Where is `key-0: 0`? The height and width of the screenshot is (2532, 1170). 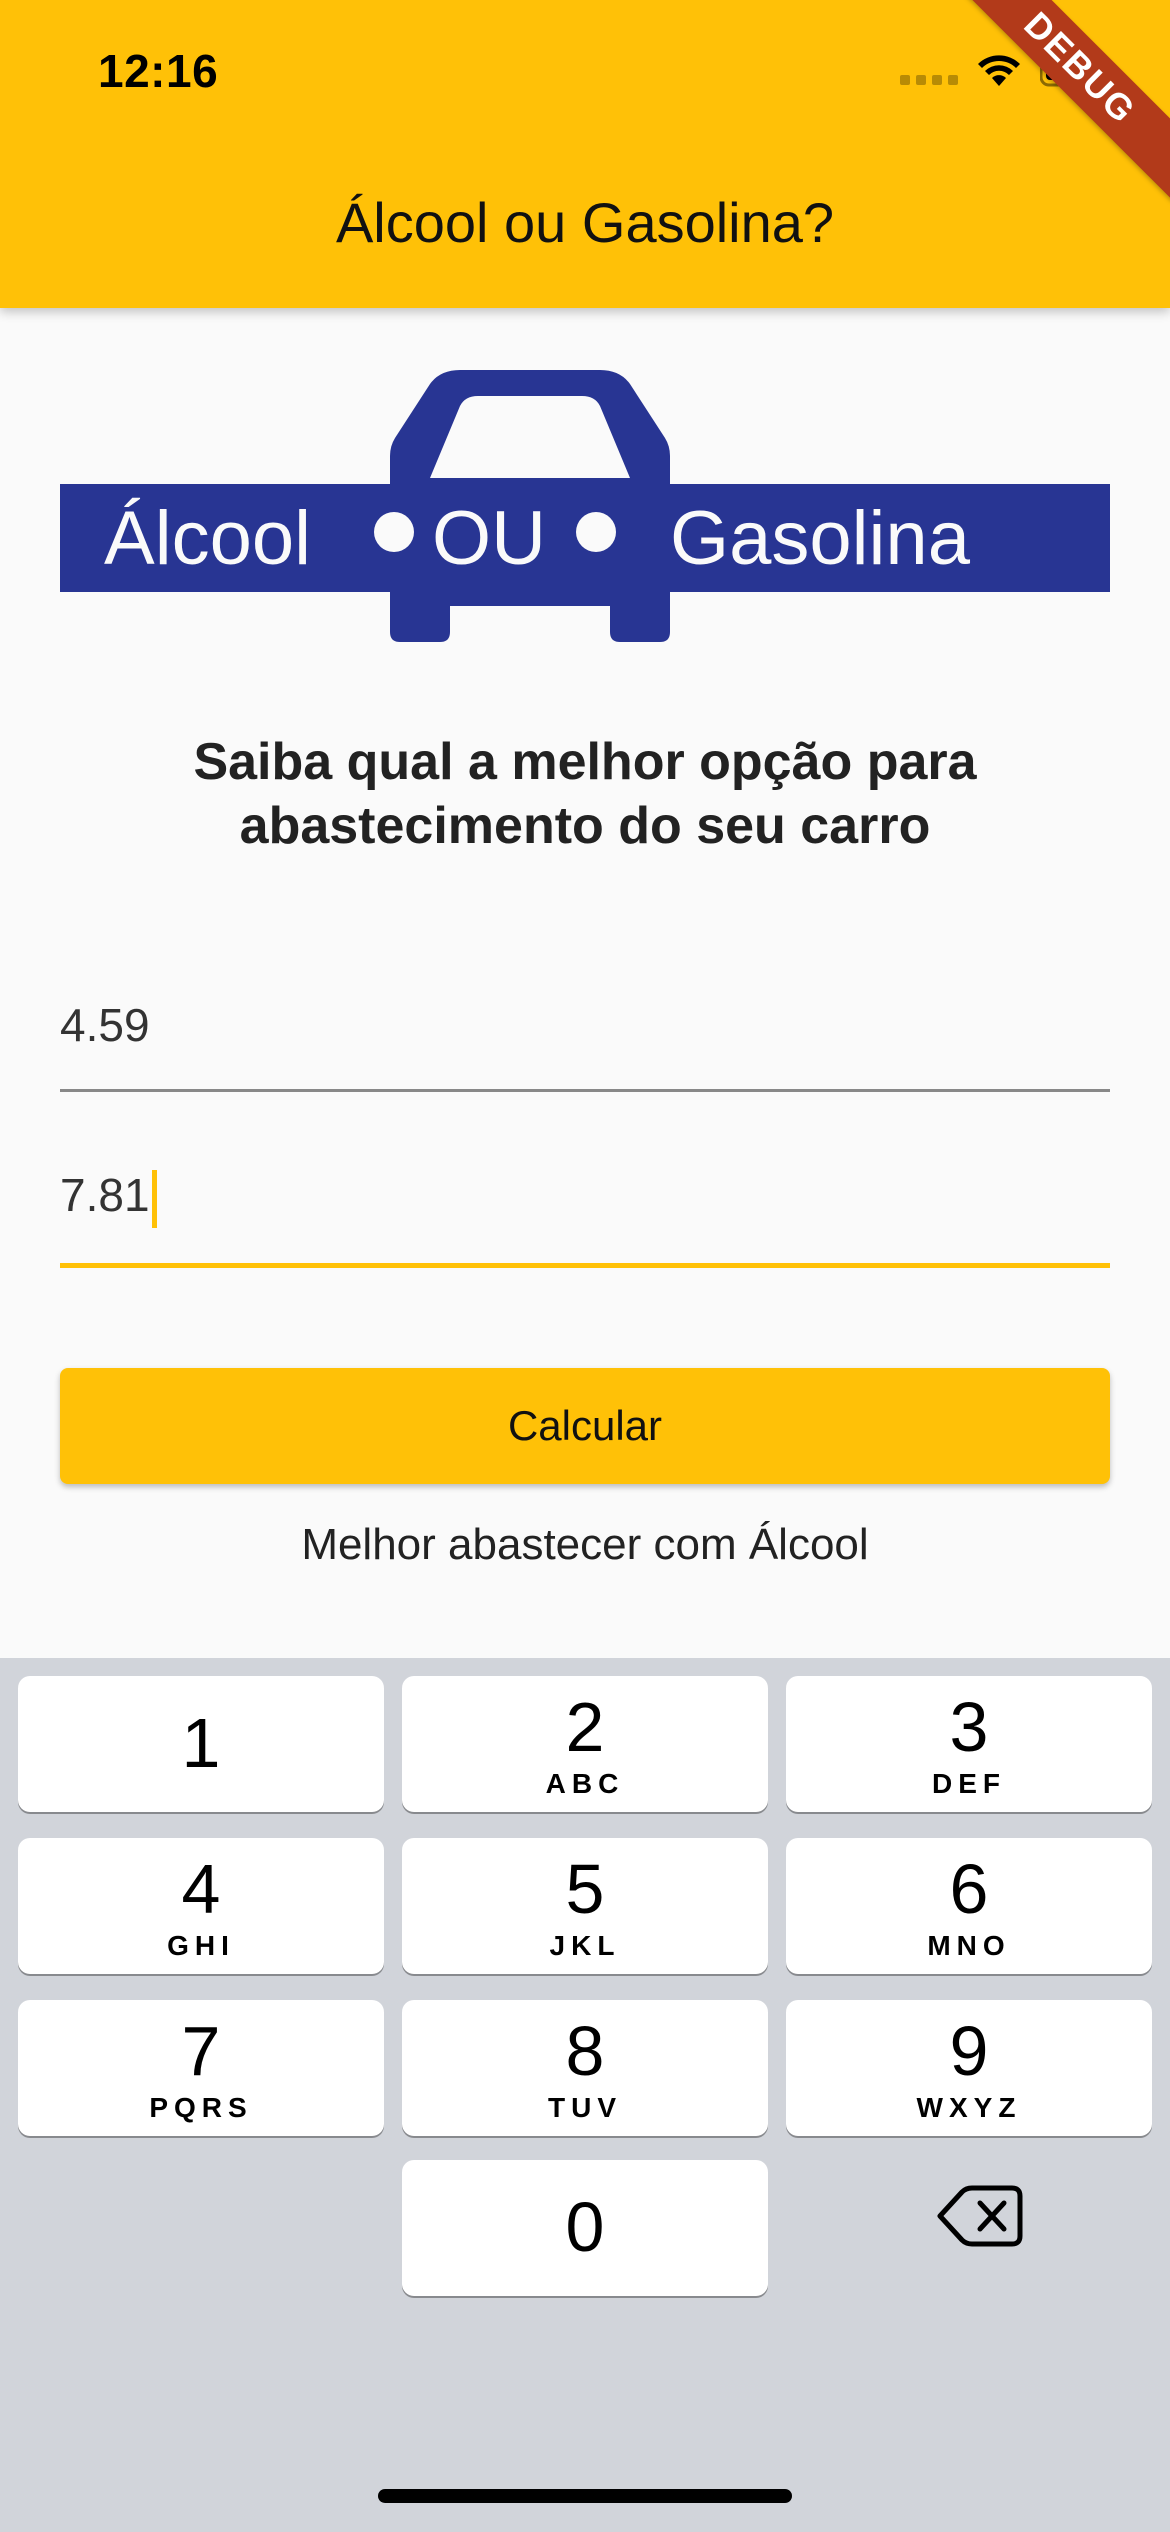
key-0: 0 is located at coordinates (585, 2228).